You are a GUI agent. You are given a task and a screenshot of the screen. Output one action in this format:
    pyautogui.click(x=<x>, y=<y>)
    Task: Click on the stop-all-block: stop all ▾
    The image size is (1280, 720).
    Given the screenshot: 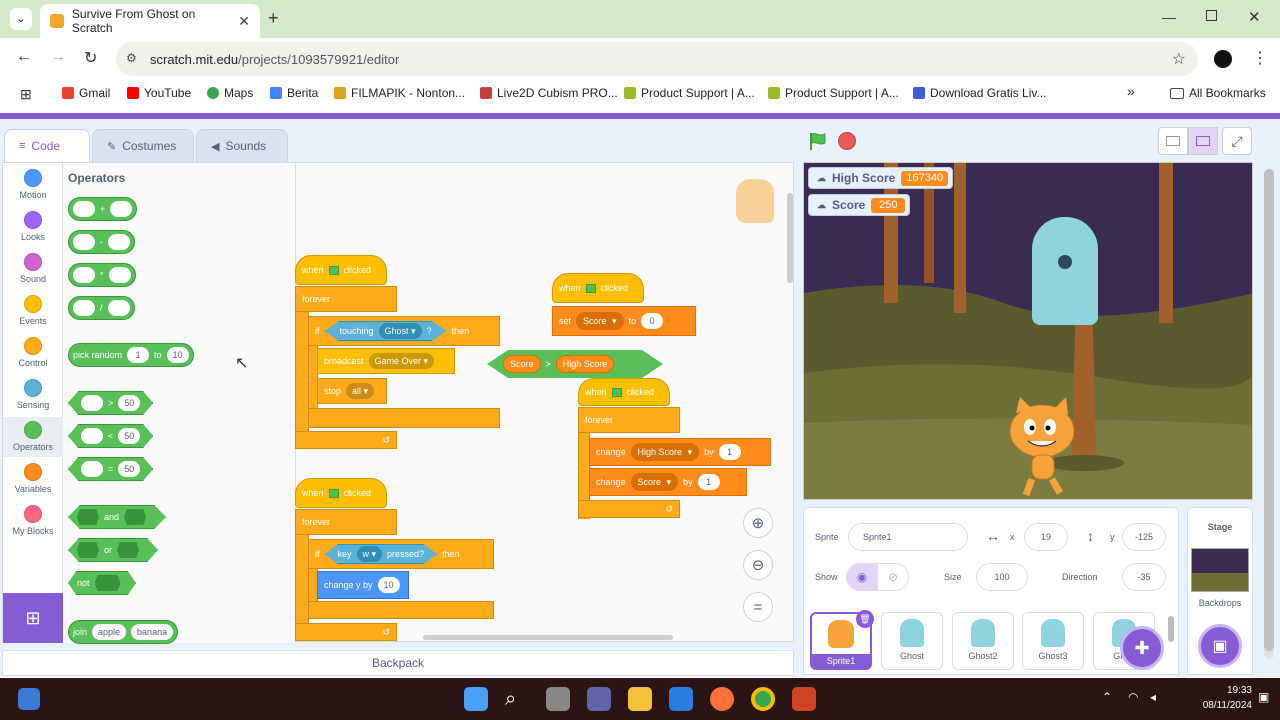 What is the action you would take?
    pyautogui.click(x=352, y=391)
    